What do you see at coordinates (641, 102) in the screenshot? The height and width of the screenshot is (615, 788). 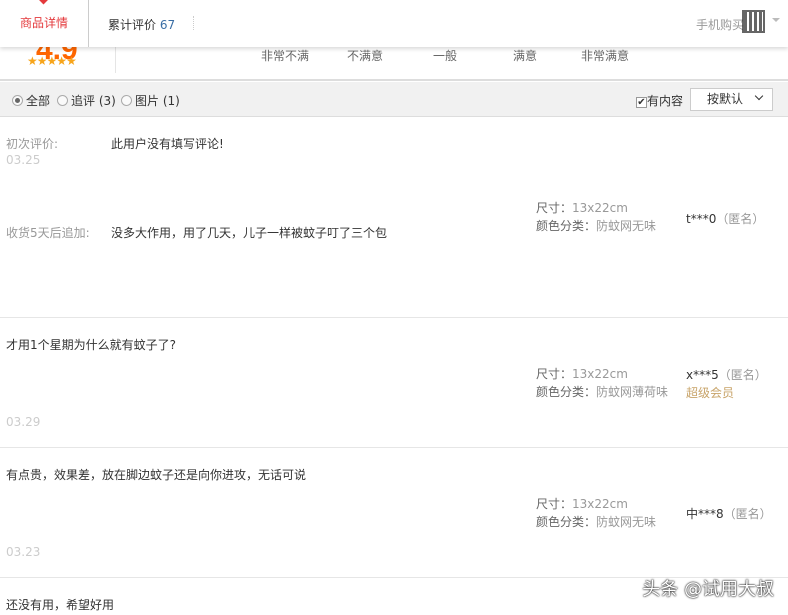 I see `checkbox-checked-icon: ✔` at bounding box center [641, 102].